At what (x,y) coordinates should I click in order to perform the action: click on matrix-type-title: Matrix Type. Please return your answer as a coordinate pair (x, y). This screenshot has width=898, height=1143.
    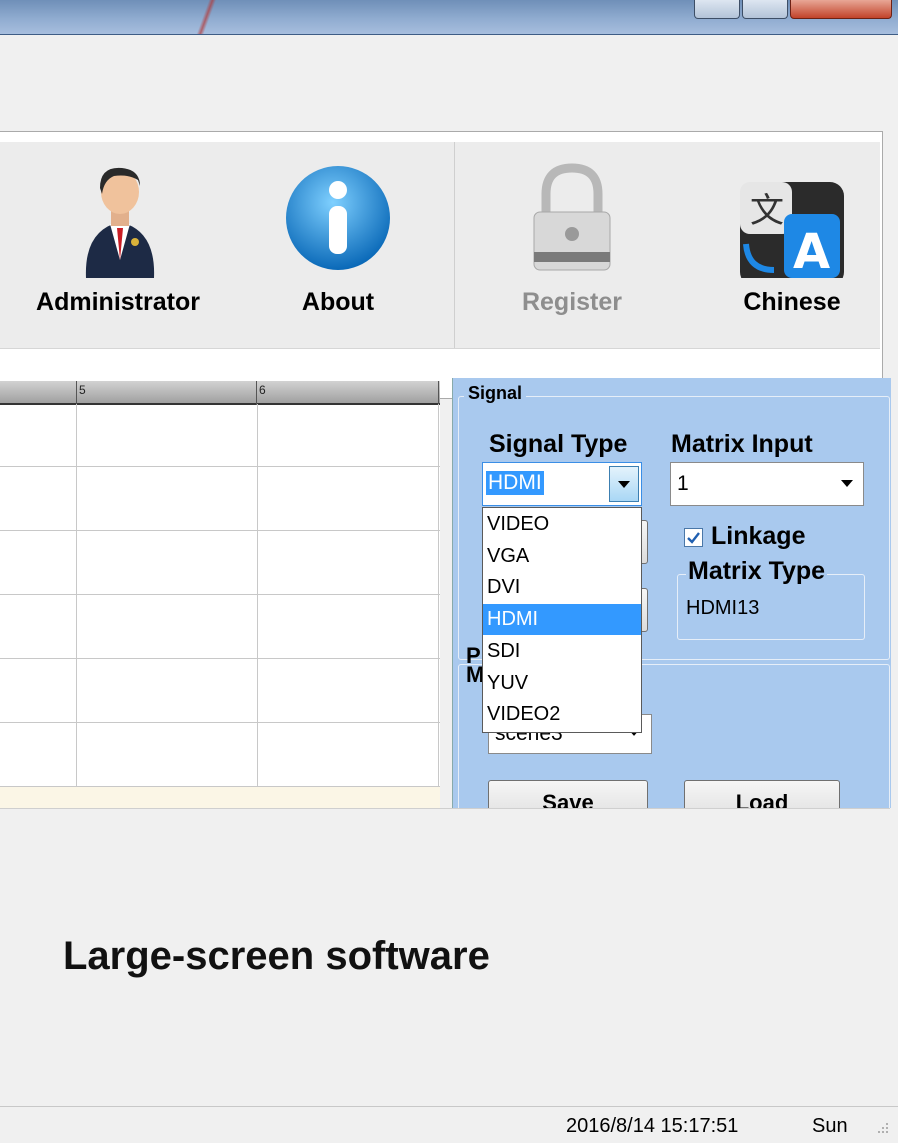
    Looking at the image, I should click on (757, 571).